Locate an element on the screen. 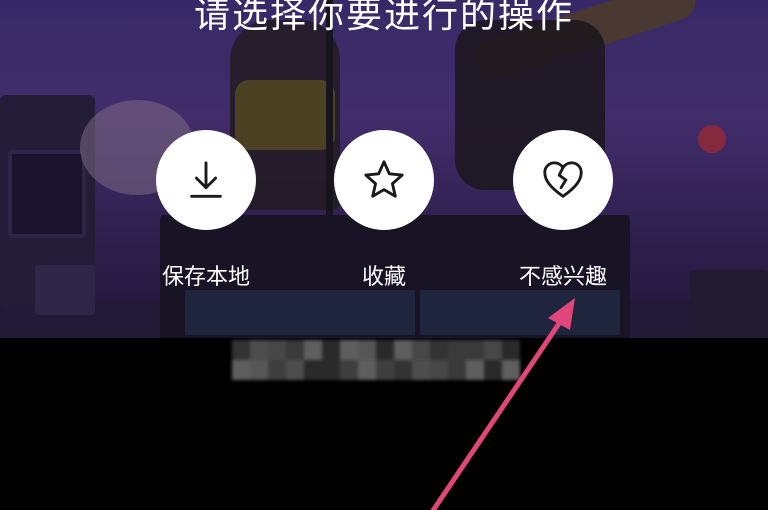 This screenshot has width=768, height=510. blurred-caption is located at coordinates (381, 360).